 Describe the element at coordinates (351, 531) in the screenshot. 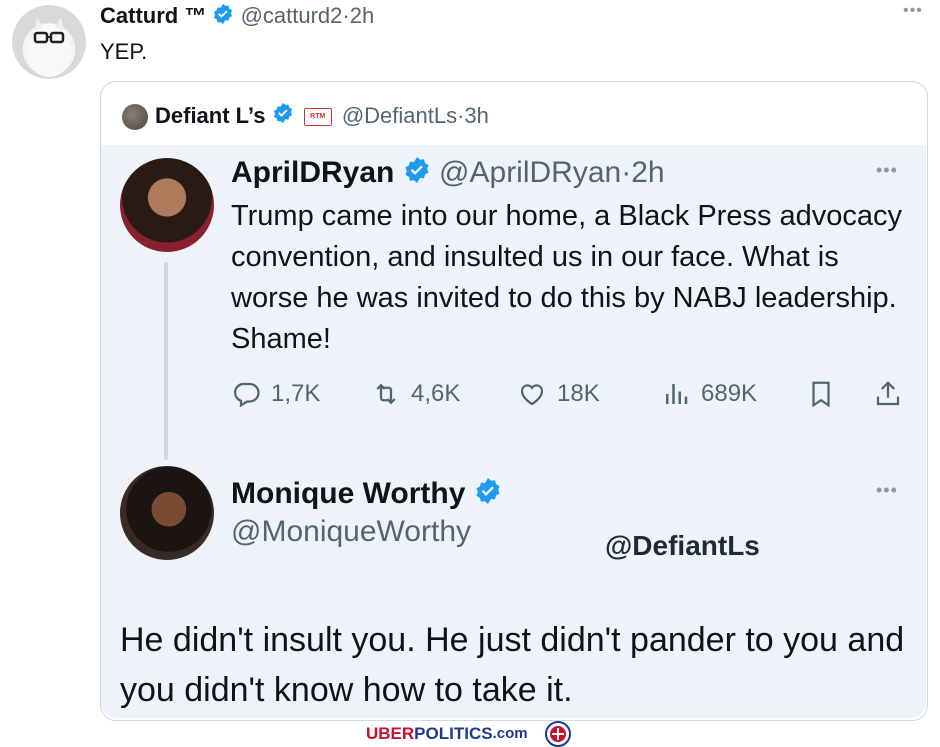

I see `monique-author-handle: @MoniqueWorthy` at that location.